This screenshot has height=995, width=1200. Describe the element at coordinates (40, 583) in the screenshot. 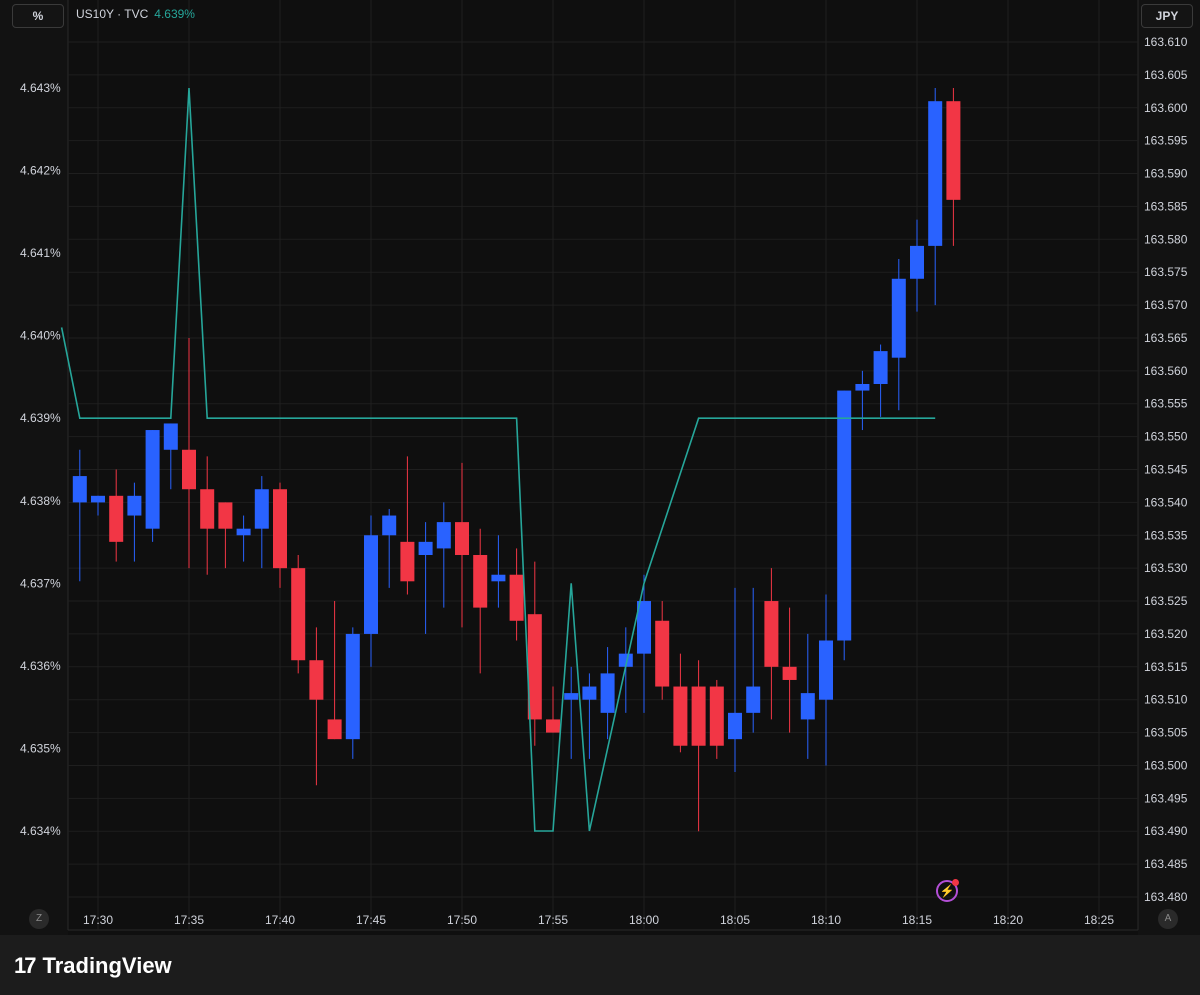

I see `left-axis-tick-label: 4.637%` at that location.